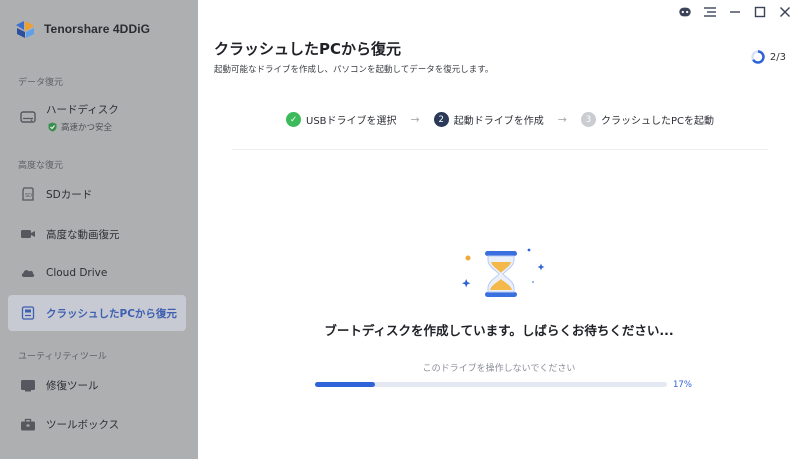 The width and height of the screenshot is (800, 459). I want to click on sidebar-item-label: Cloud Drive, so click(77, 273).